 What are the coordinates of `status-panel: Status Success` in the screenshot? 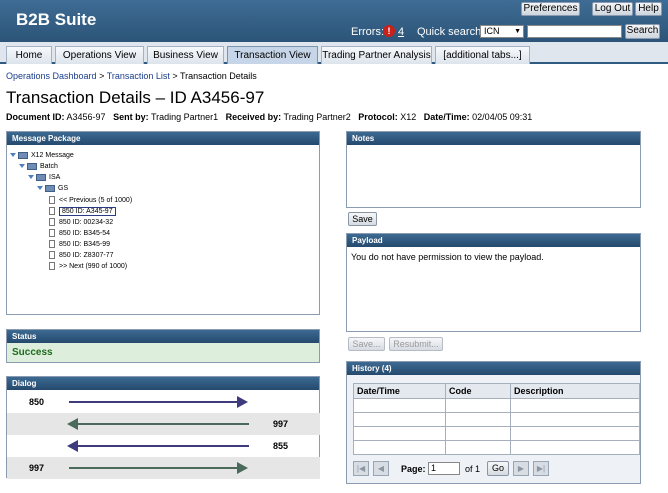 It's located at (163, 346).